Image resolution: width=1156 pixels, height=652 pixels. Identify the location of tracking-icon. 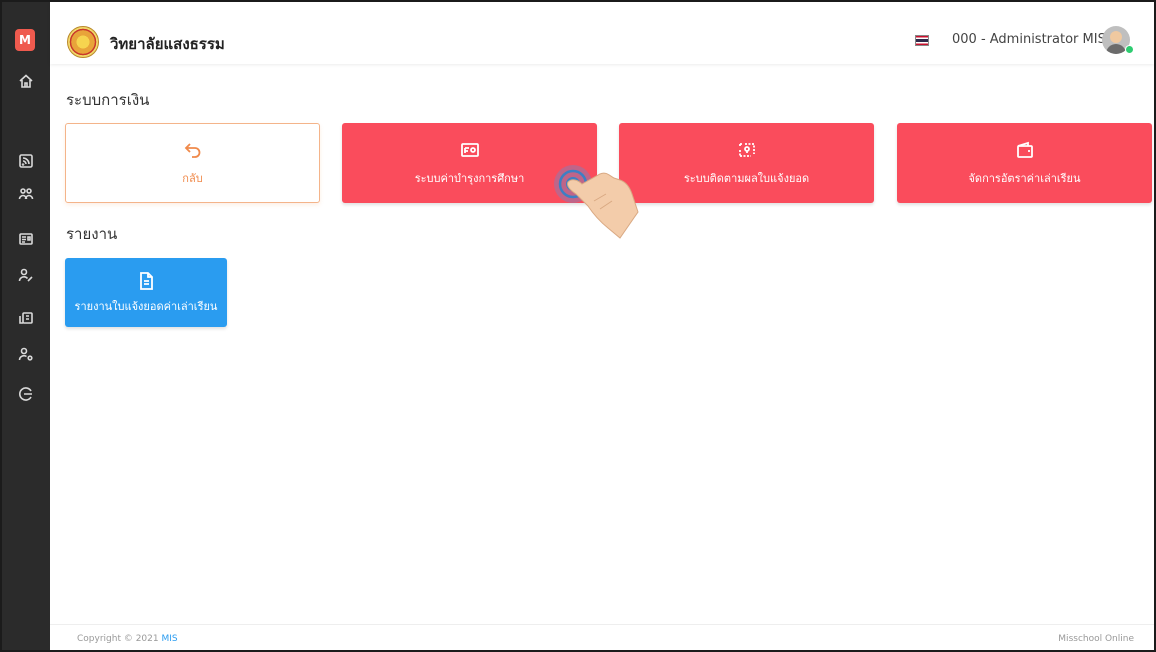
(747, 150).